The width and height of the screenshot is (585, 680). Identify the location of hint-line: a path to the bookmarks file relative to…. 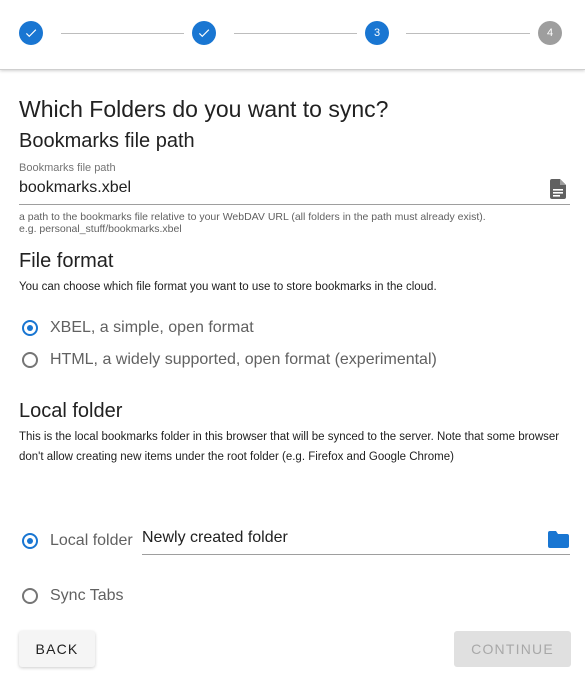
(252, 217).